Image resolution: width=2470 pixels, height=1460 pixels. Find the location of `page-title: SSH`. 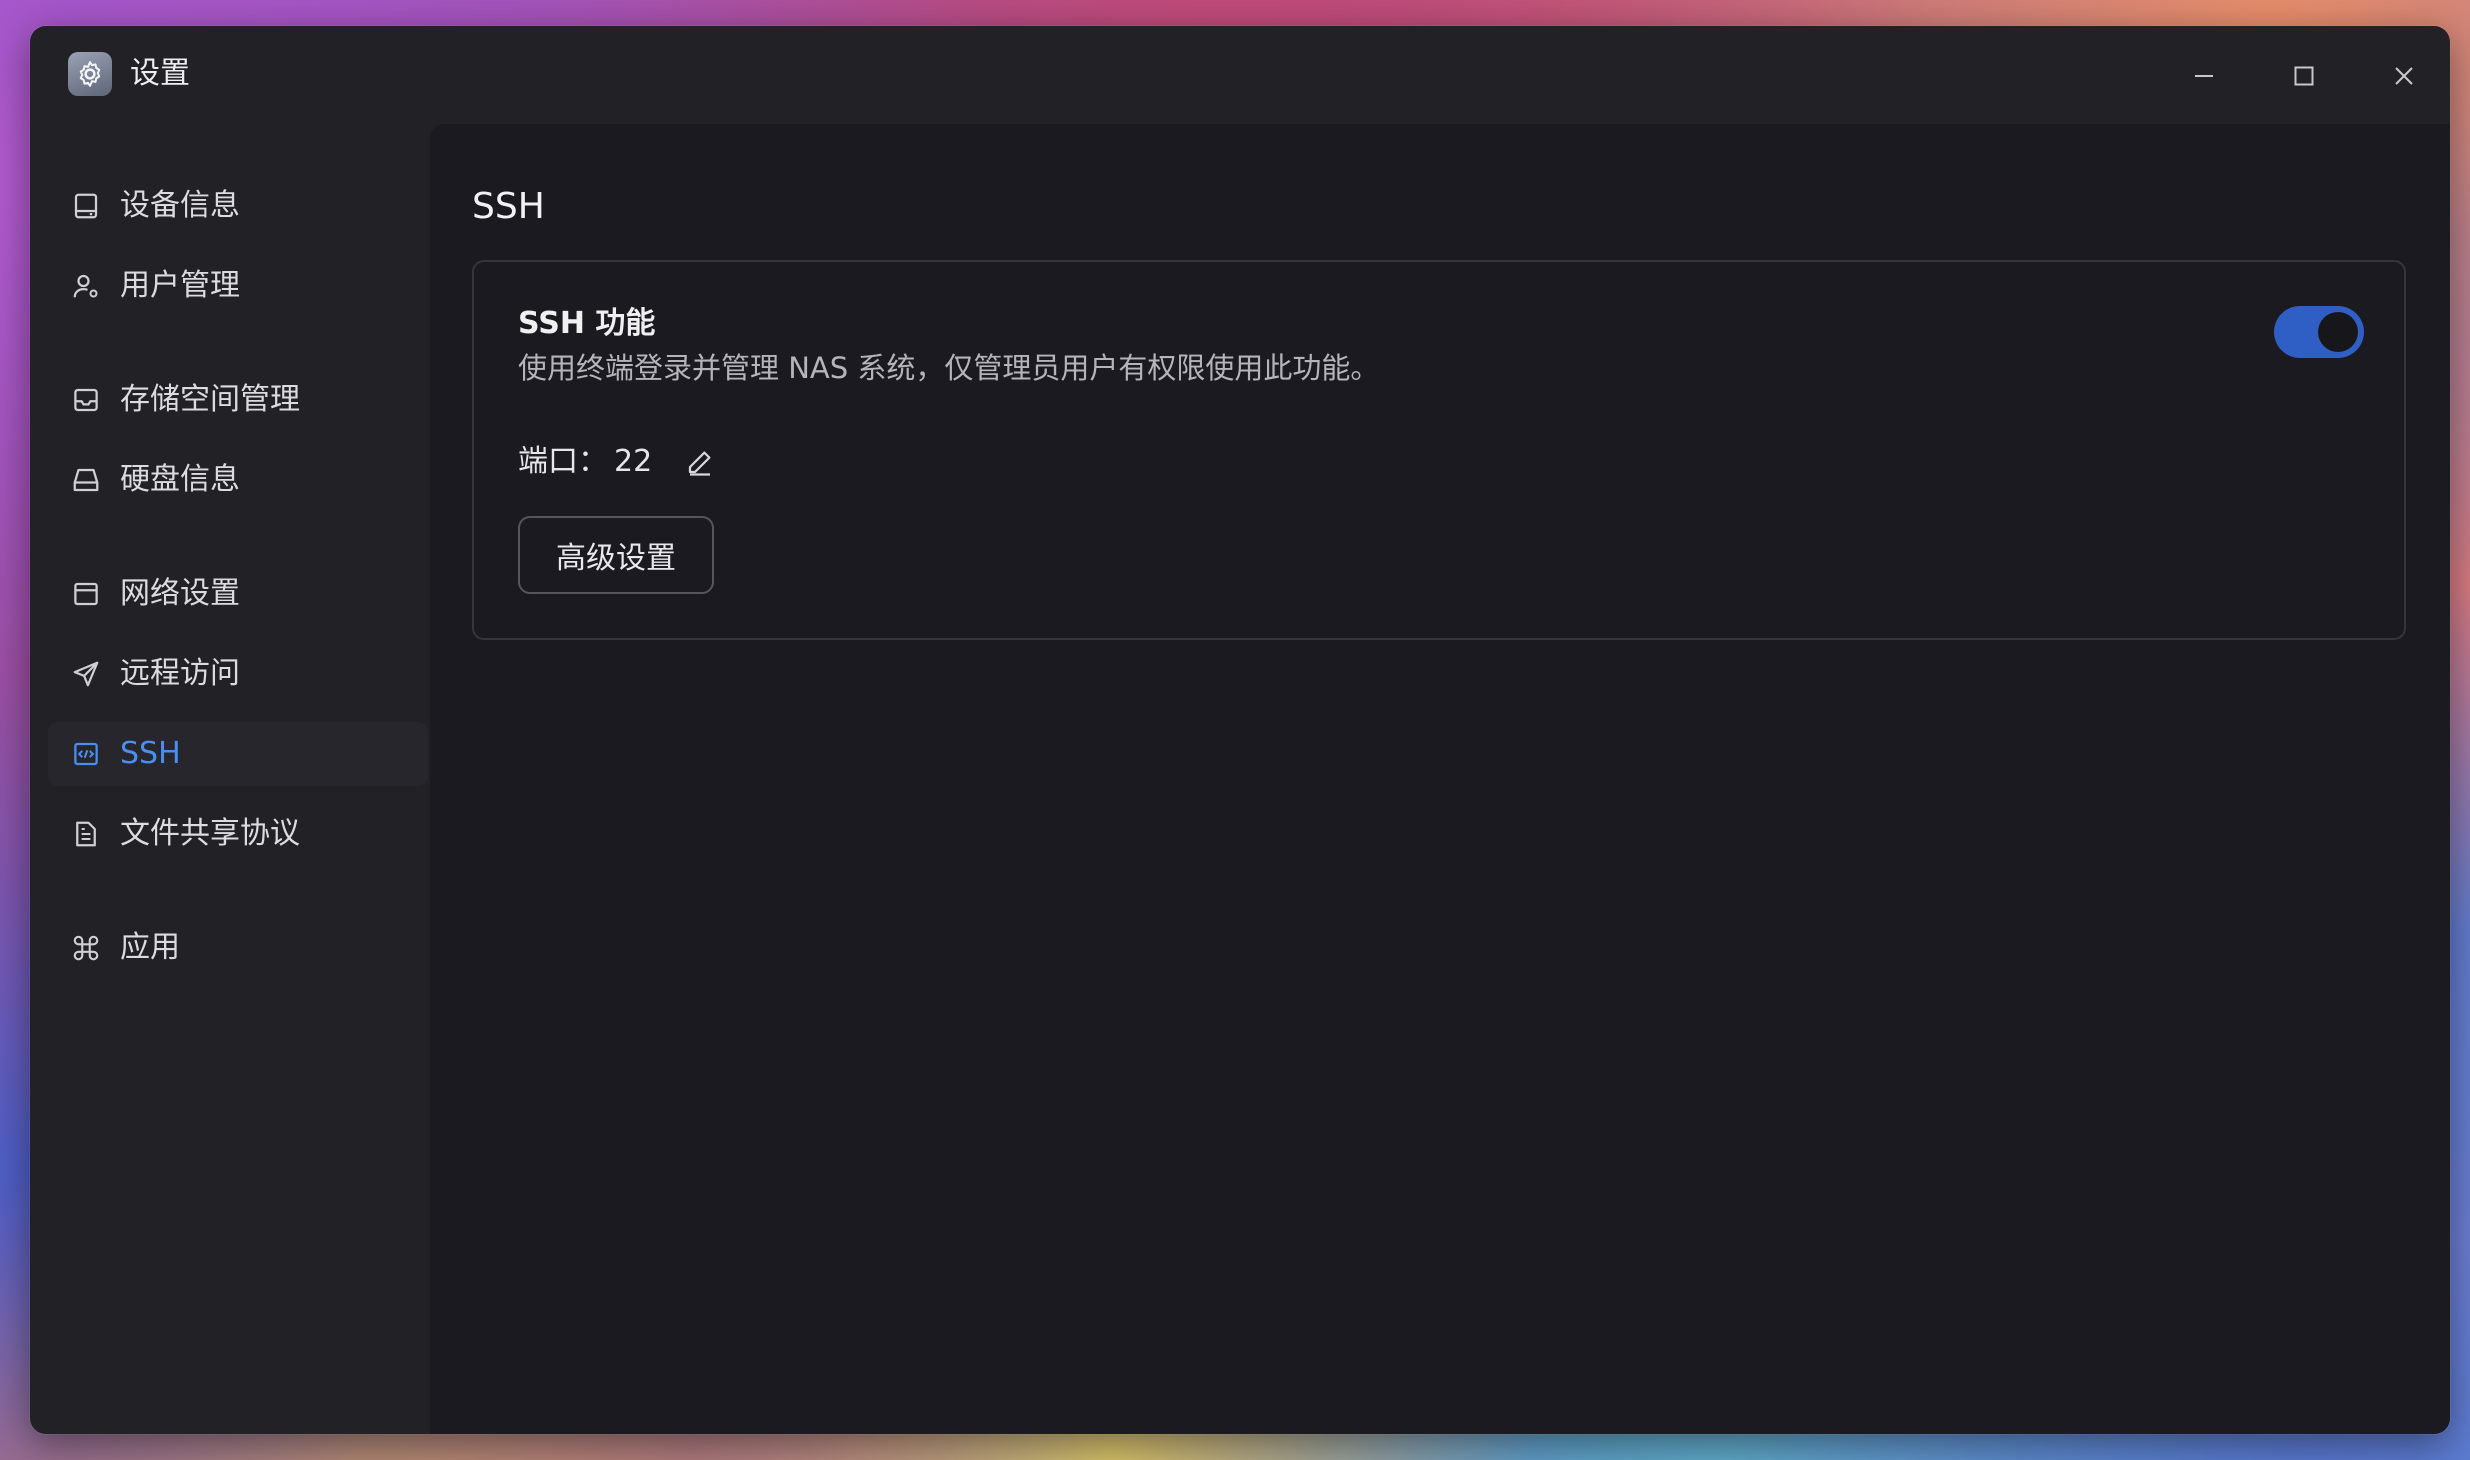

page-title: SSH is located at coordinates (508, 206).